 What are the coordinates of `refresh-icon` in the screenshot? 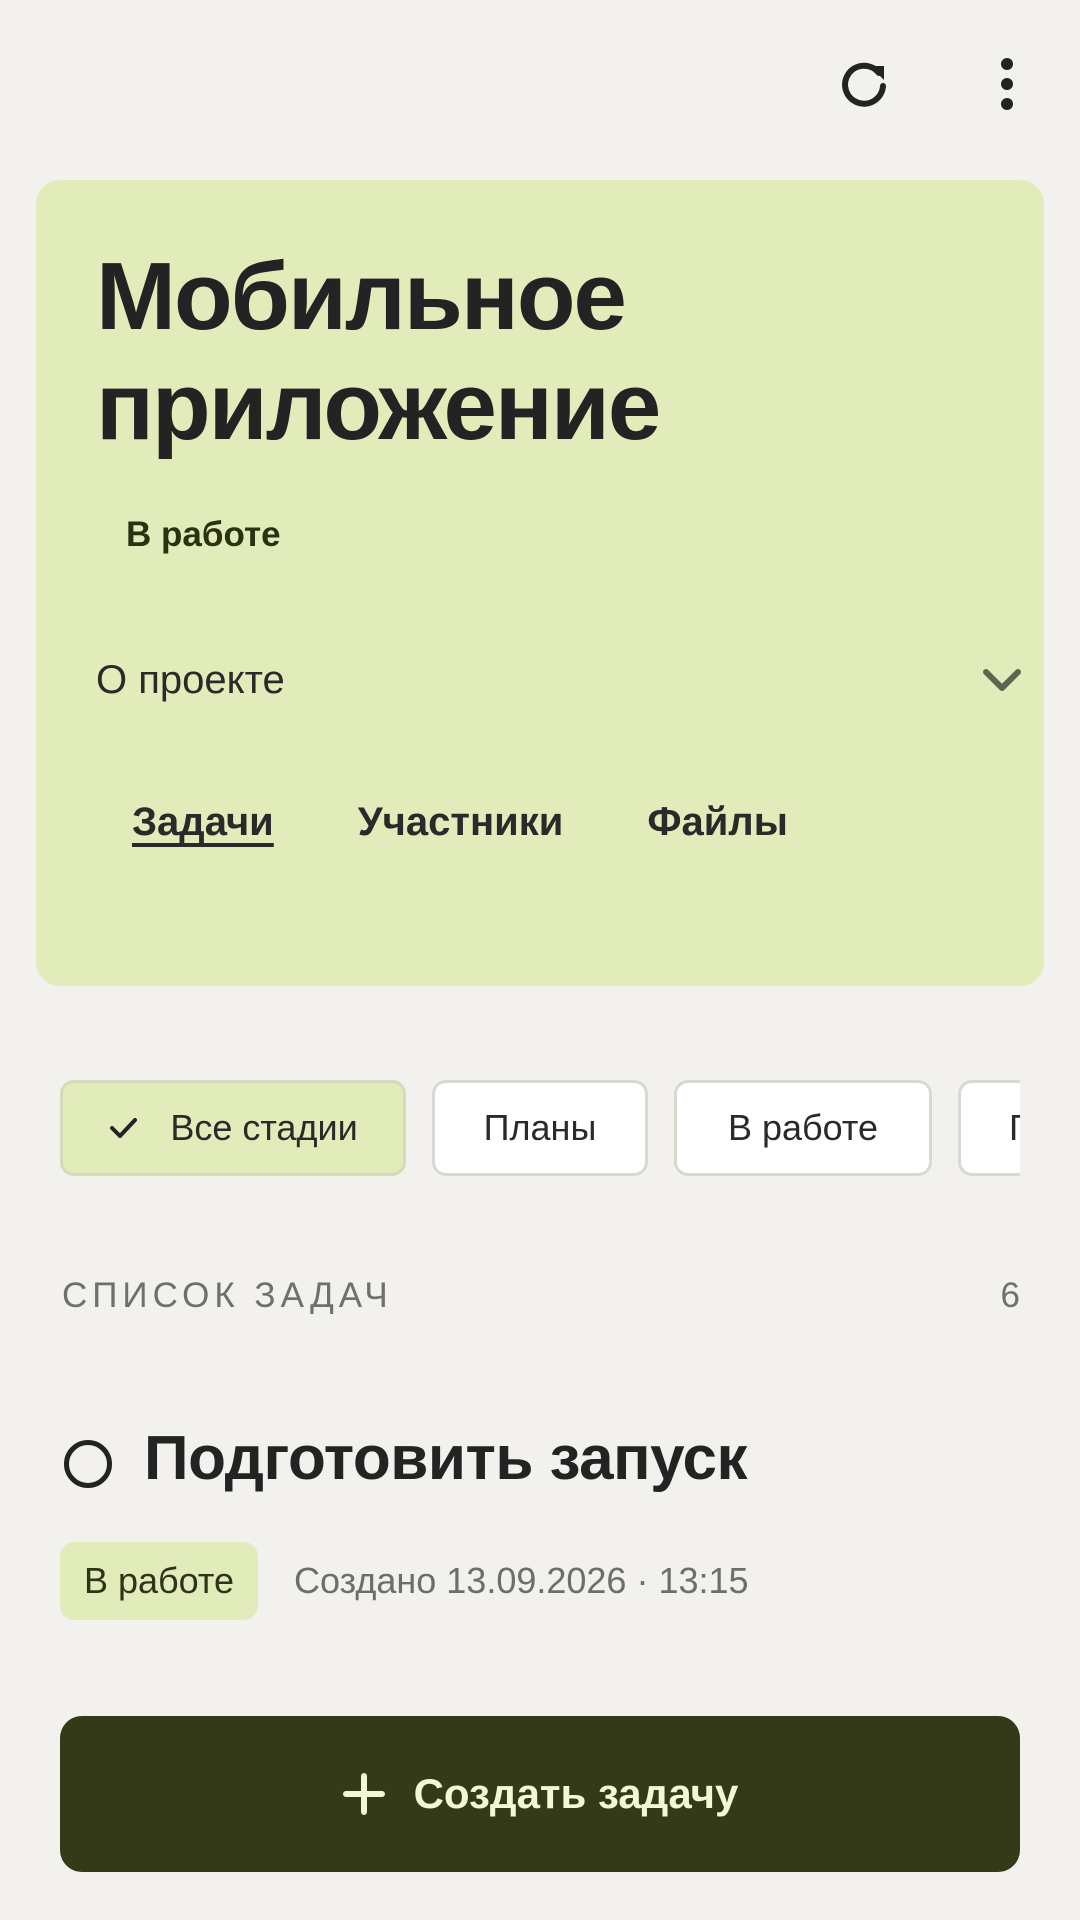 It's located at (864, 84).